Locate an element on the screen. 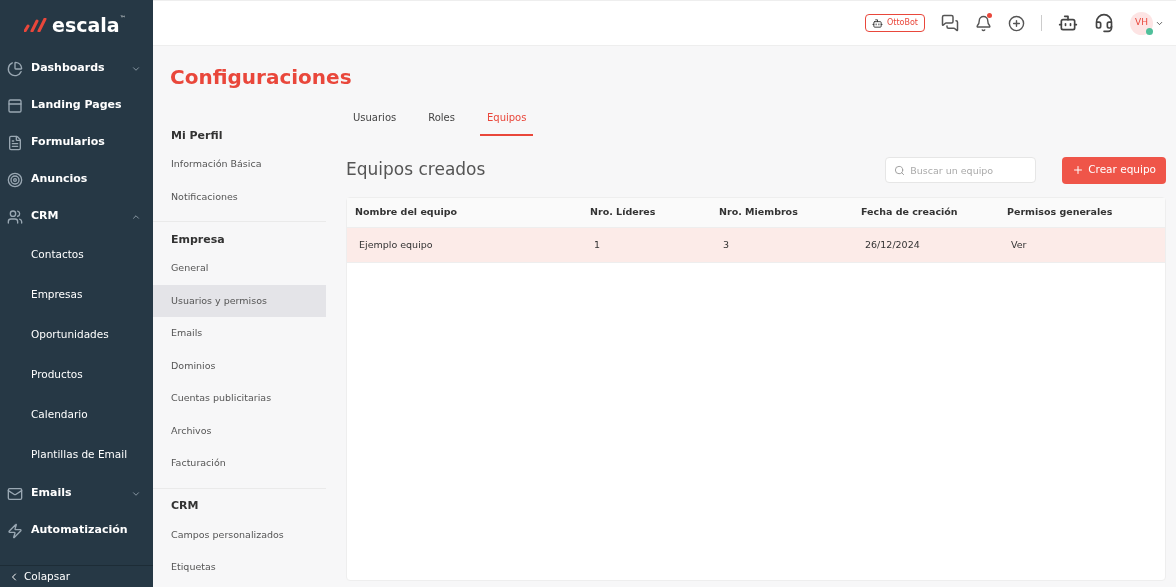 Image resolution: width=1176 pixels, height=587 pixels. plus-icon is located at coordinates (1078, 170).